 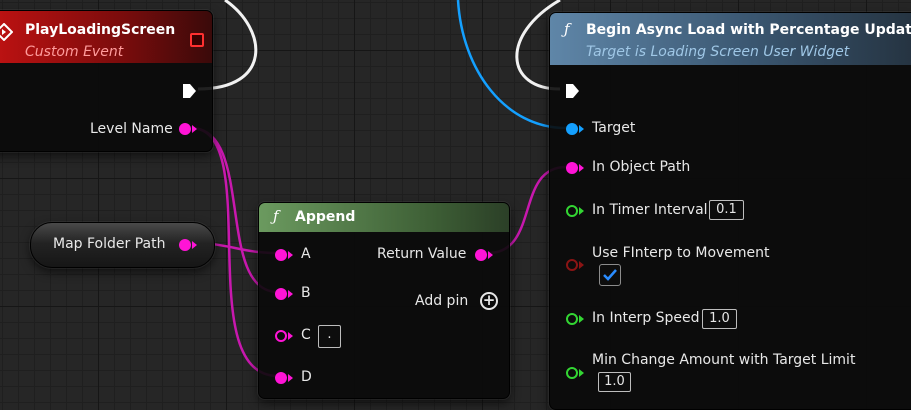 I want to click on timer-interval-pin-arrow, so click(x=584, y=211).